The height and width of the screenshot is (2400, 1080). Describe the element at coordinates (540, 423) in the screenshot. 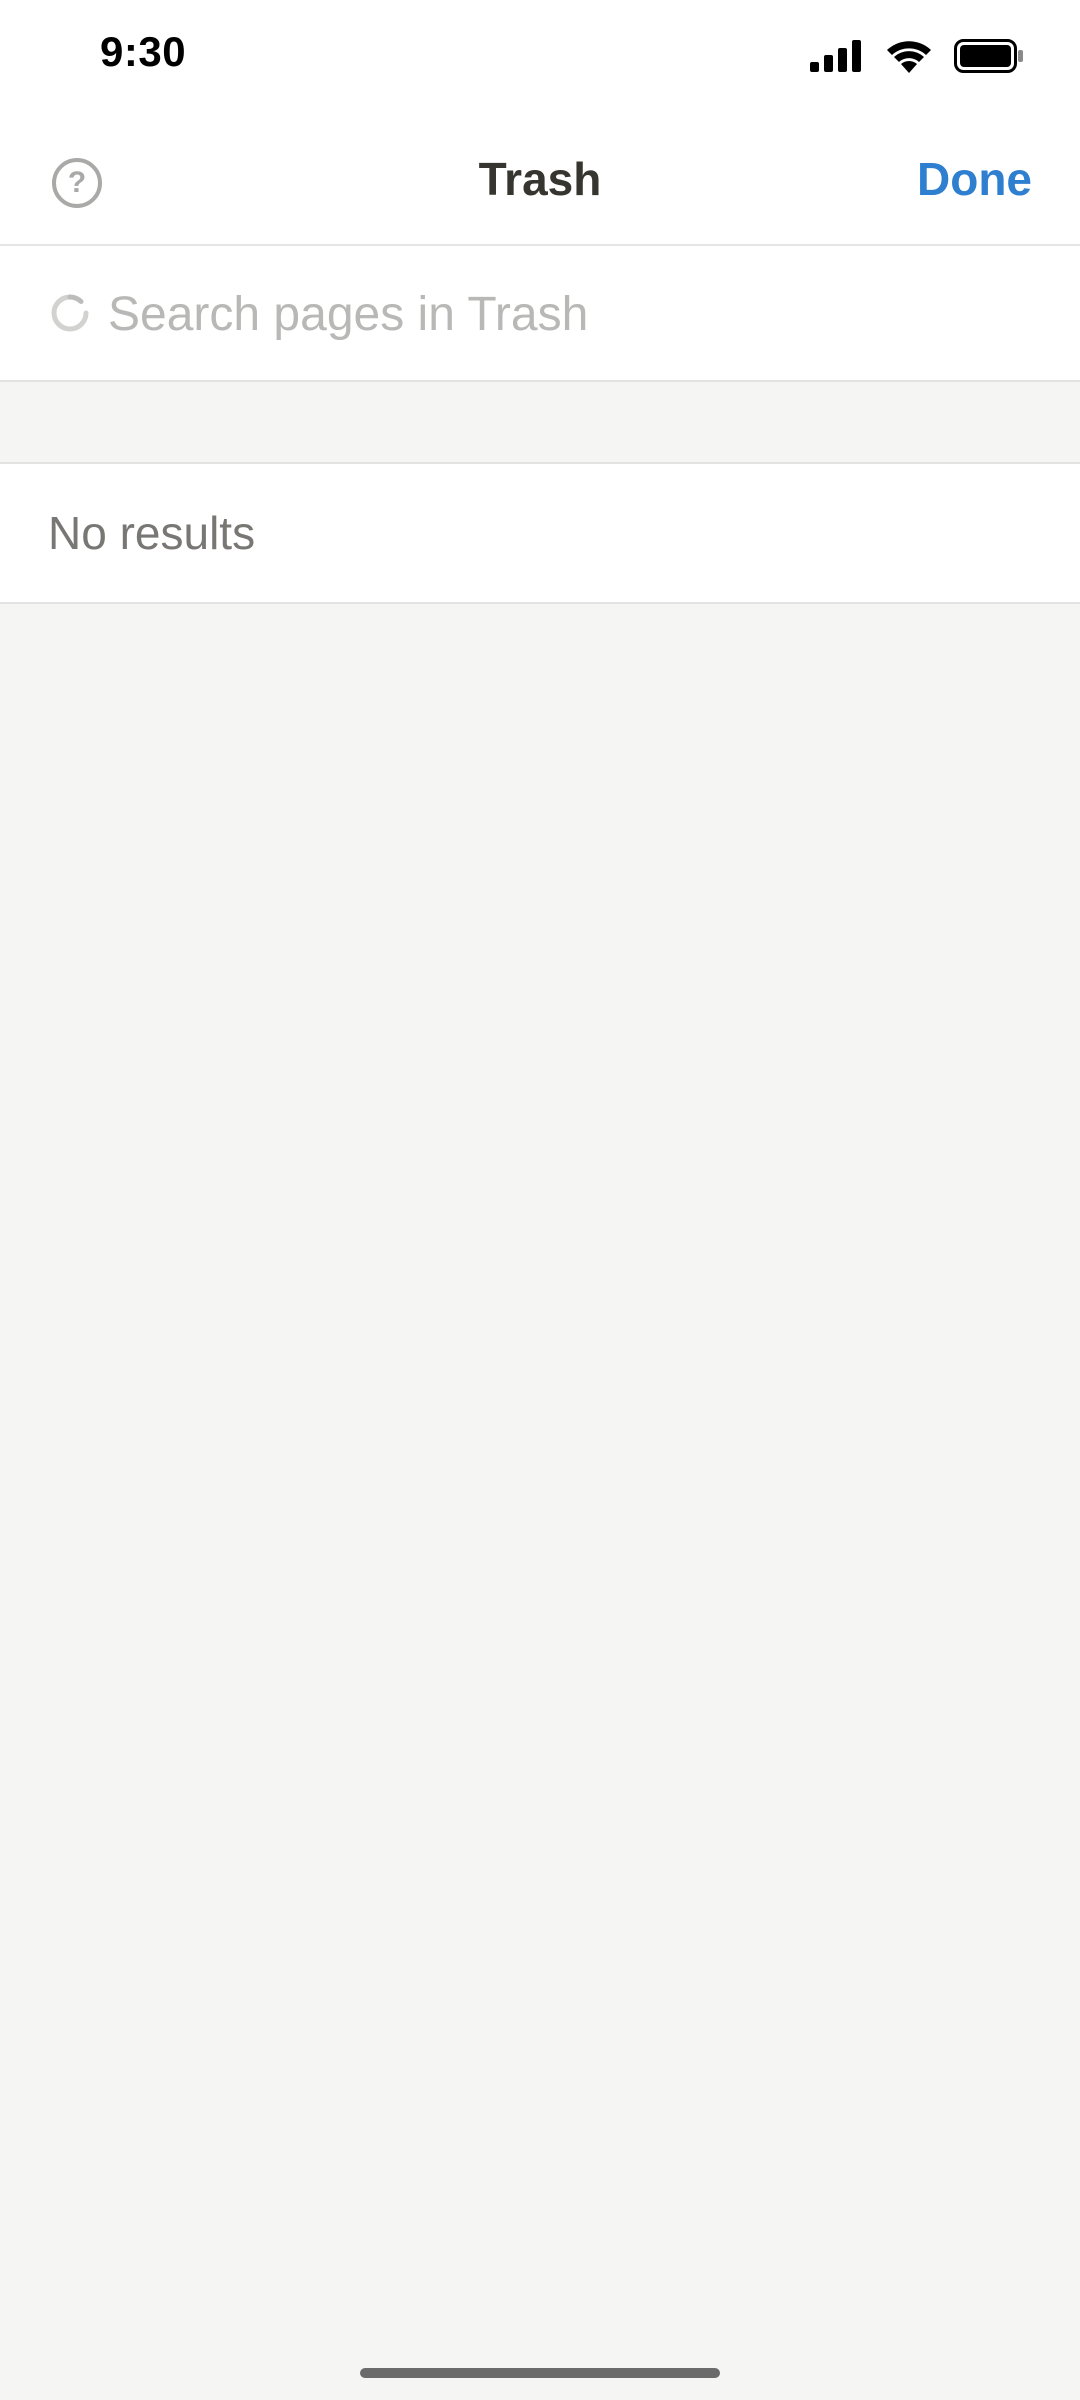

I see `section-spacer` at that location.